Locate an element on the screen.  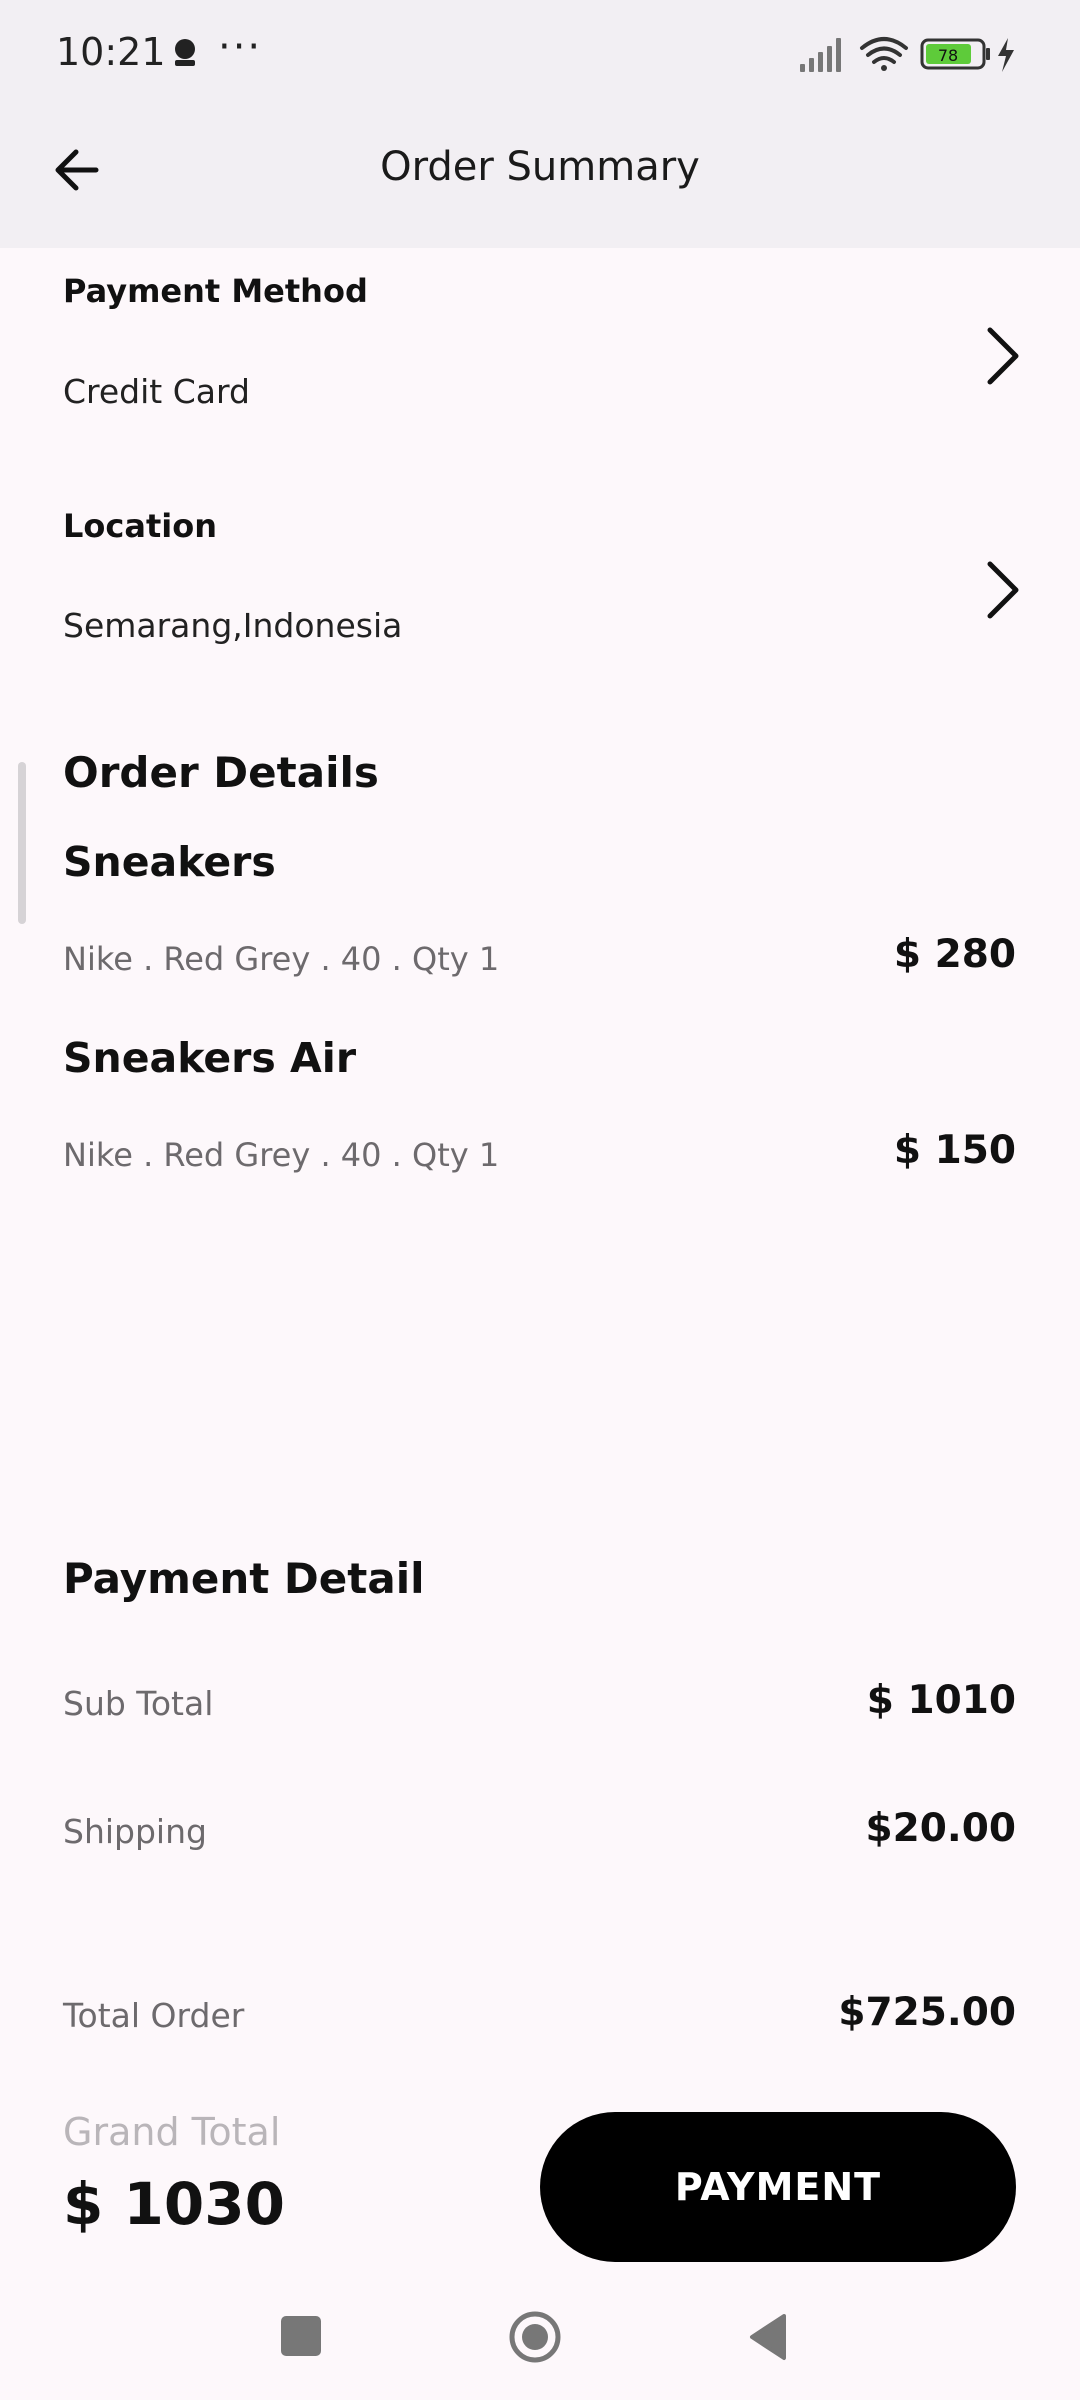
item-price: $ 150 is located at coordinates (954, 1150).